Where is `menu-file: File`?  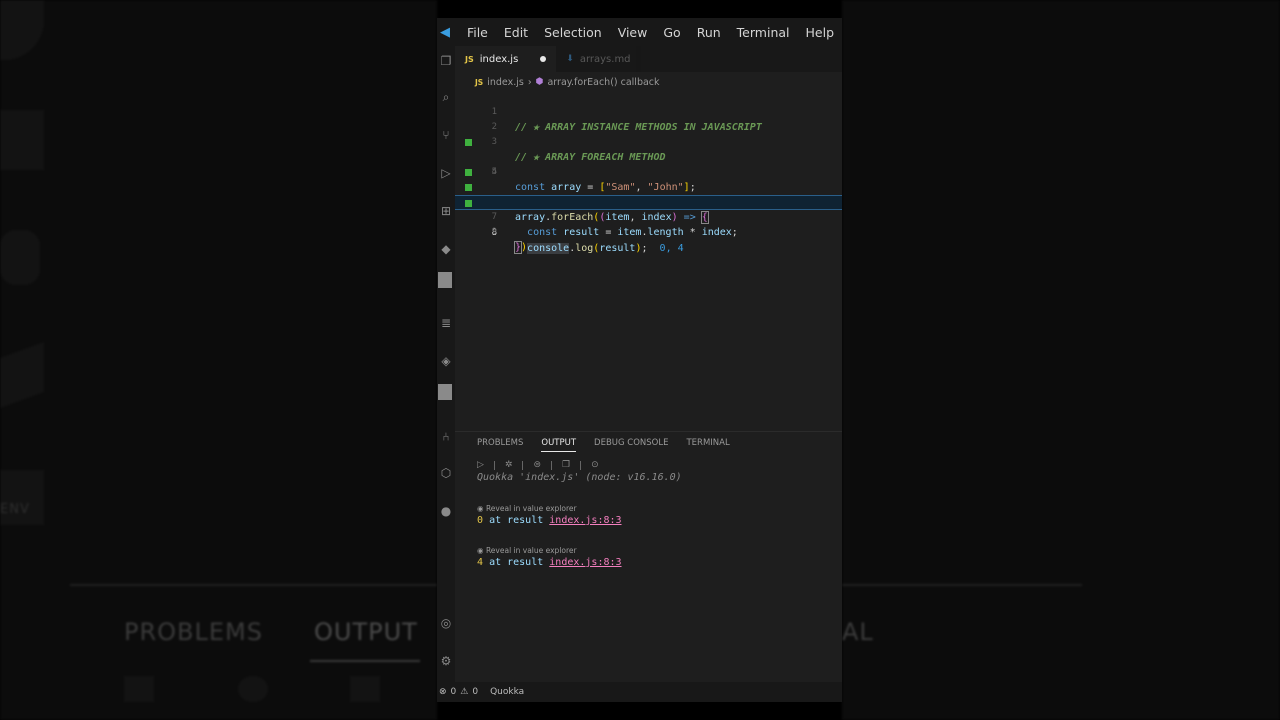 menu-file: File is located at coordinates (477, 32).